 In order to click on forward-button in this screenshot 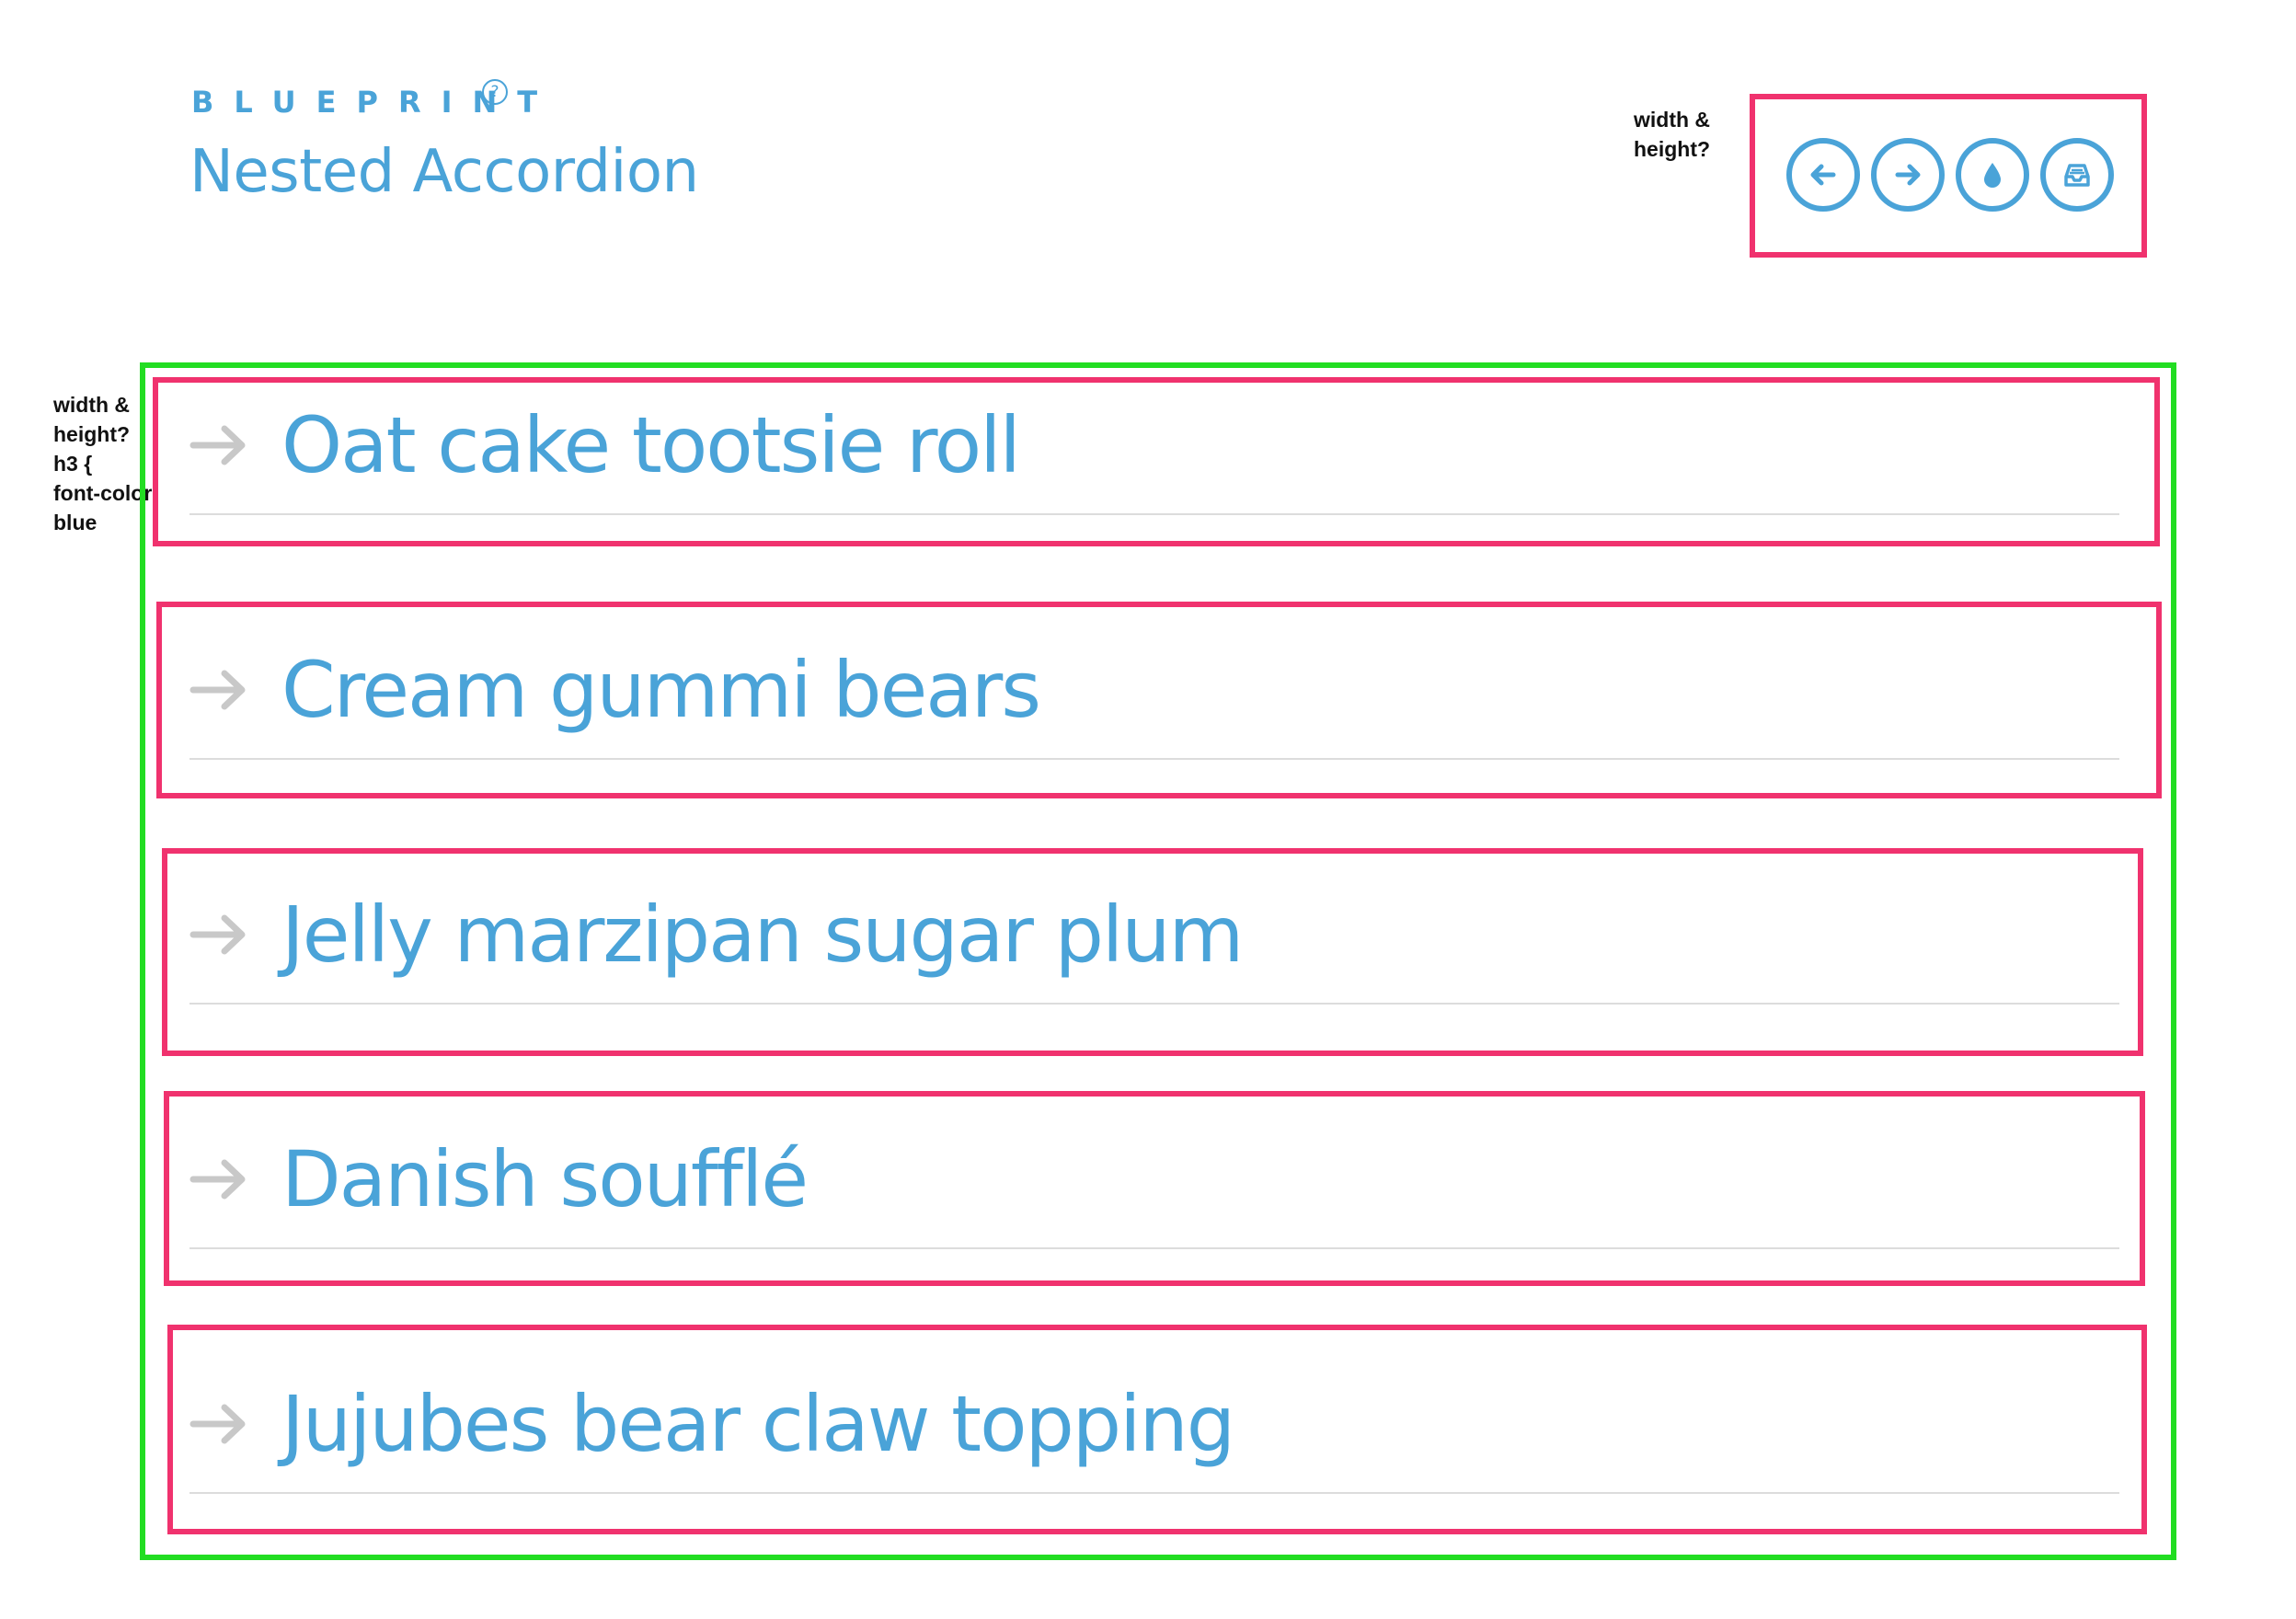, I will do `click(1908, 175)`.